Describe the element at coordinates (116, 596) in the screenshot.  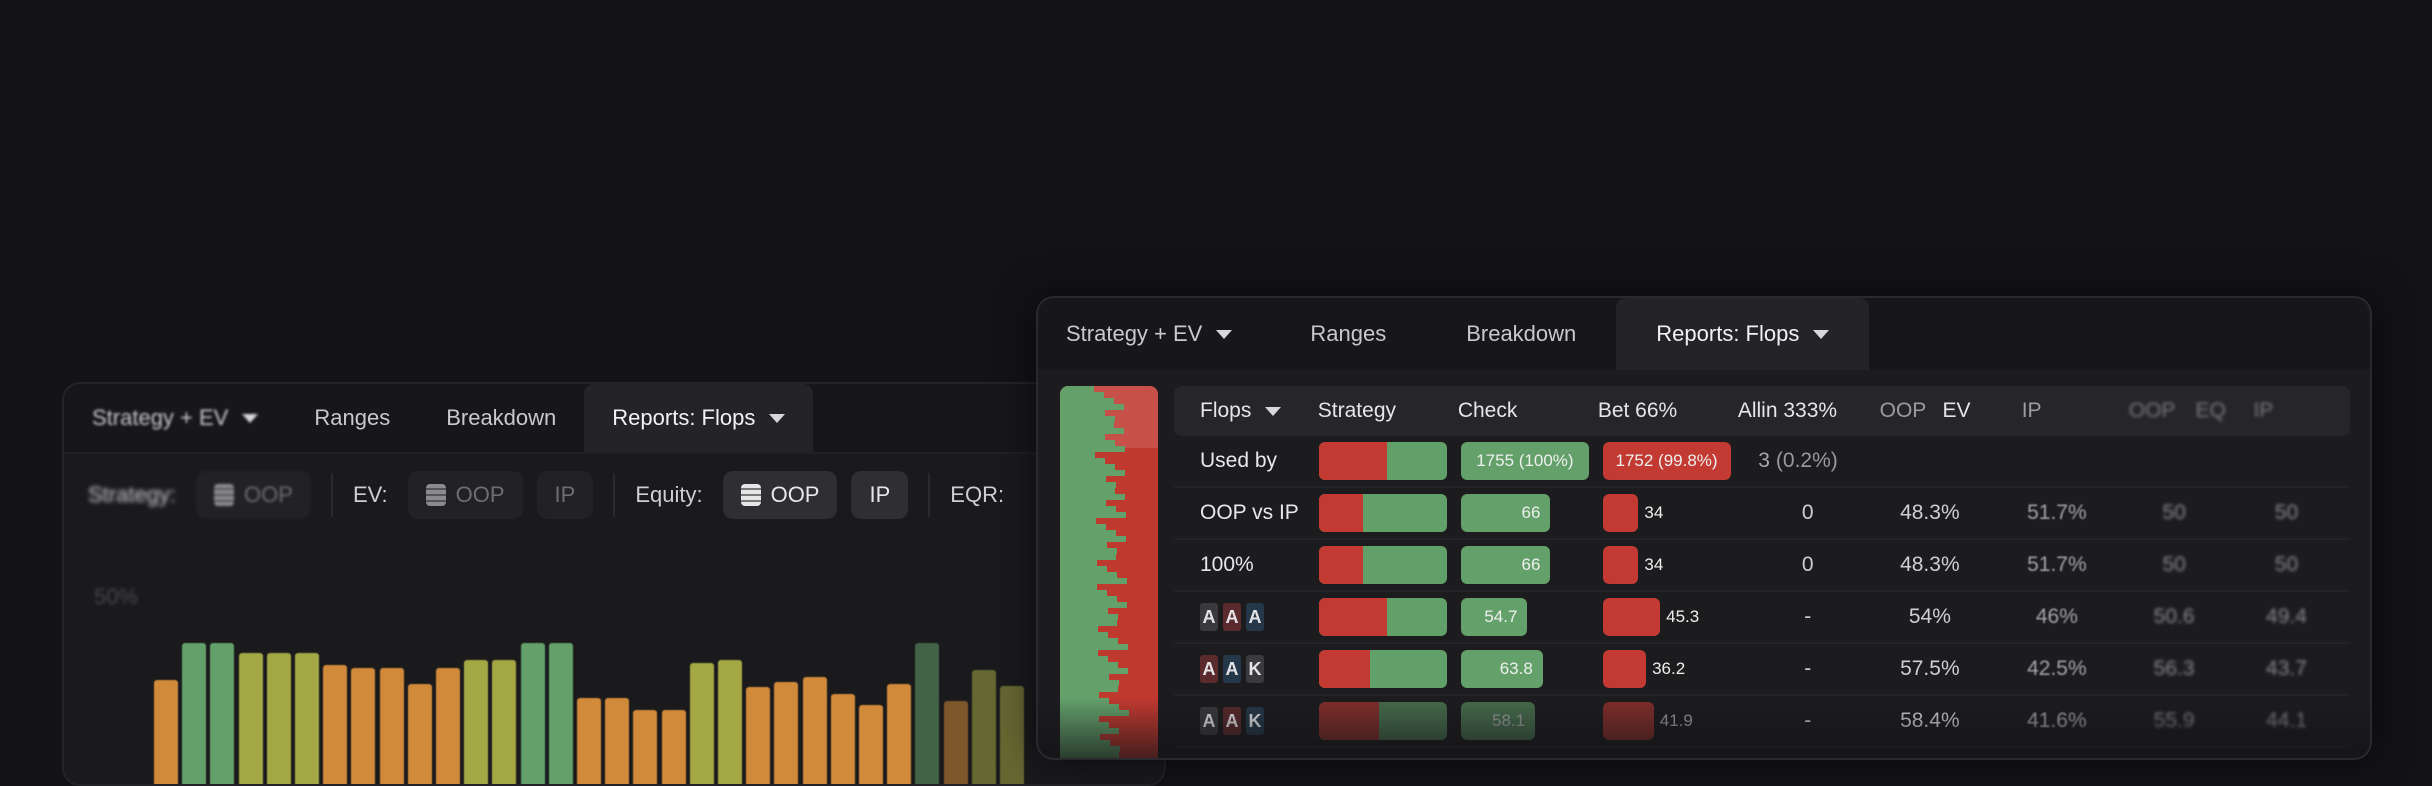
I see `y-axis-label: 50%` at that location.